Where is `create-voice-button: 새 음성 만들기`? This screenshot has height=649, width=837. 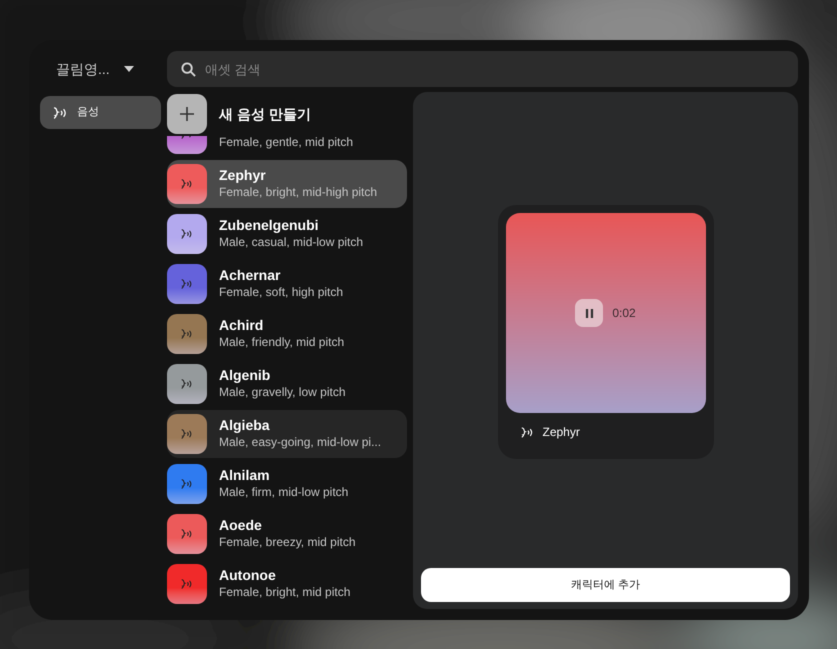
create-voice-button: 새 음성 만들기 is located at coordinates (287, 114).